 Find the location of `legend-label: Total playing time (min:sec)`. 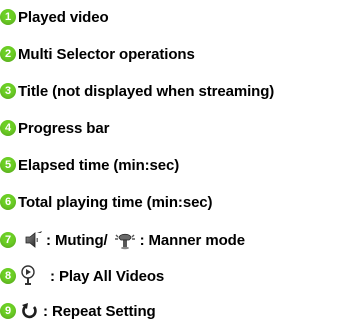

legend-label: Total playing time (min:sec) is located at coordinates (115, 202).